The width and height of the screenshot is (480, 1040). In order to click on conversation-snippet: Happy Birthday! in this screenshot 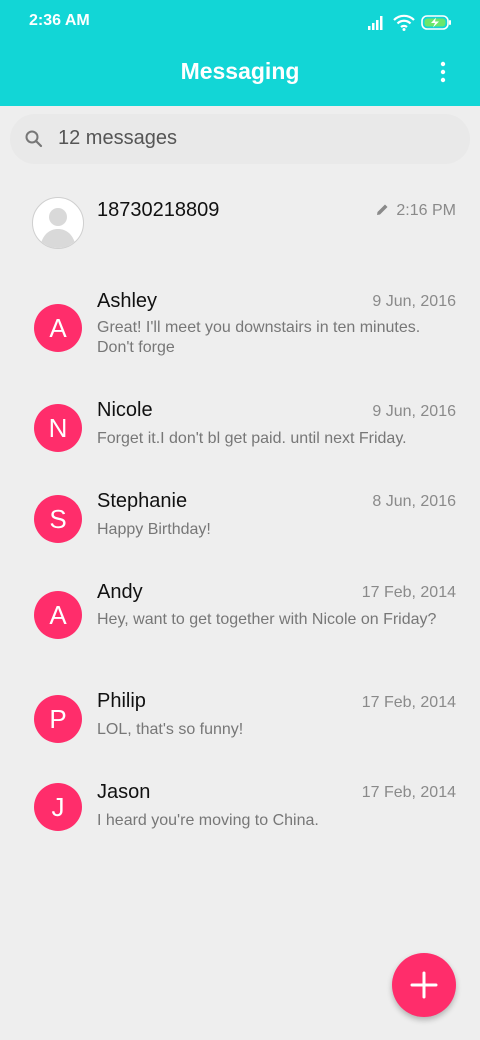, I will do `click(154, 529)`.